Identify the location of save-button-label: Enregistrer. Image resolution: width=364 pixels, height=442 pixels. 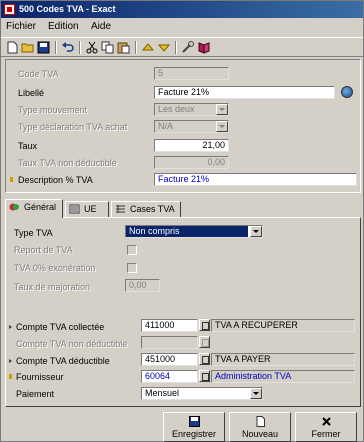
(193, 434).